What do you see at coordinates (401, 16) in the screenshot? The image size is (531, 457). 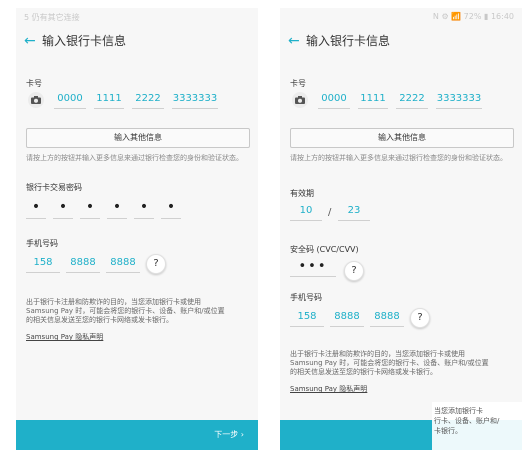 I see `status-bar: N ⚙ 📶 72% ▮ 16:40` at bounding box center [401, 16].